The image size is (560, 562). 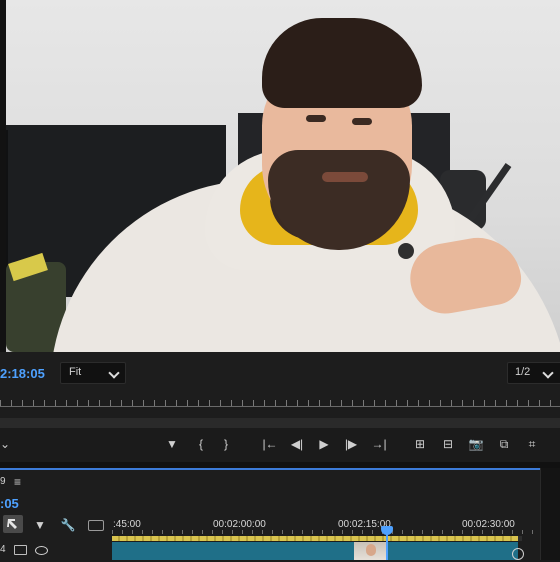 I want to click on playback-resolution-select: 1/2, so click(x=533, y=373).